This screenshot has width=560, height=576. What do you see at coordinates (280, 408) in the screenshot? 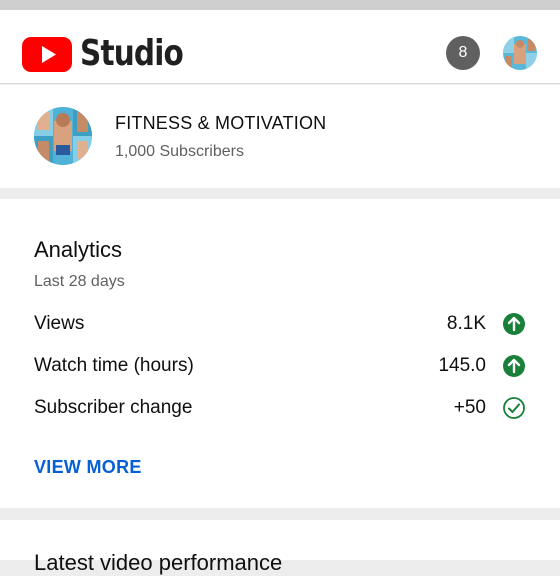
I see `metric-row-subscriber-change: Subscriber change +50` at bounding box center [280, 408].